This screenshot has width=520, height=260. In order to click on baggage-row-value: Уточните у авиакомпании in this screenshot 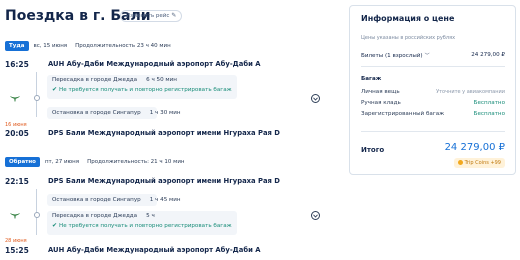, I will do `click(470, 92)`.